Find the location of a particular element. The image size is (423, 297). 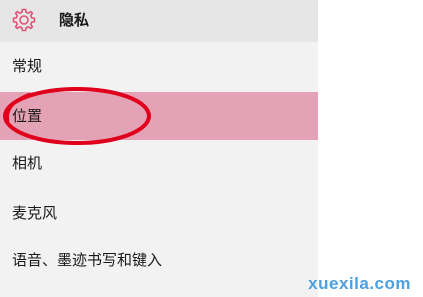

sidebar-item-microphone: 麦克风 is located at coordinates (159, 213).